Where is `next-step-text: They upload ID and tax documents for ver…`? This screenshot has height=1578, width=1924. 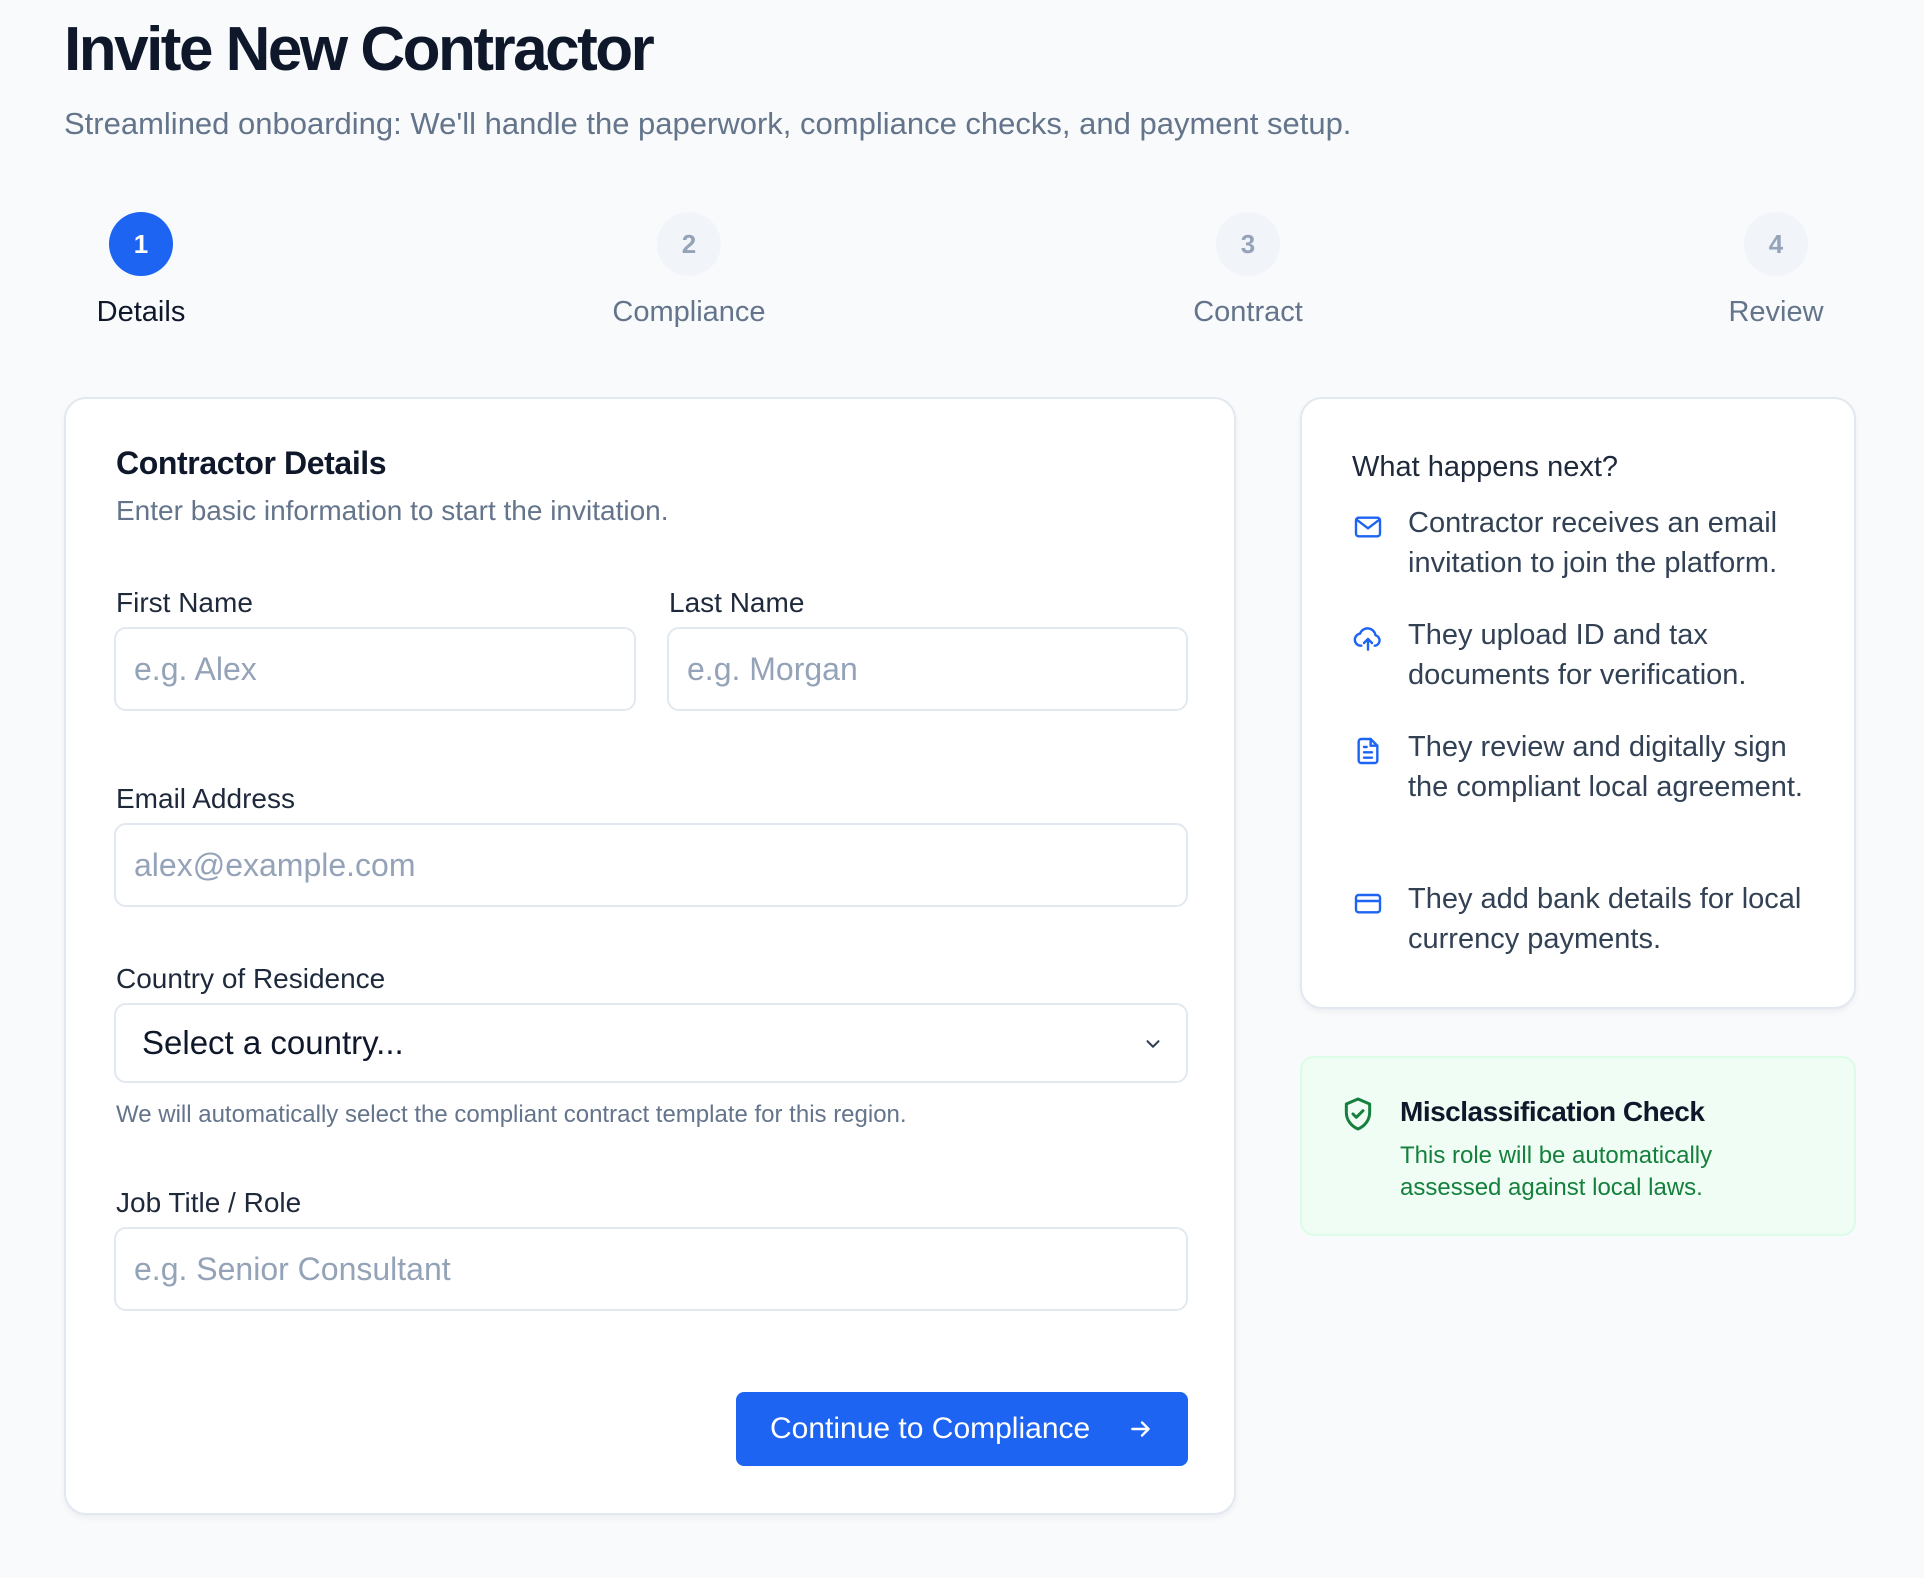
next-step-text: They upload ID and tax documents for ver… is located at coordinates (1577, 655).